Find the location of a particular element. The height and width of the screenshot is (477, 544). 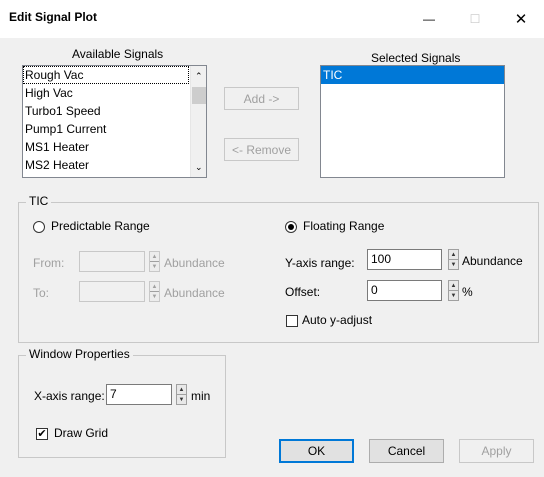

list-item: Turbo1 Speed is located at coordinates (106, 111).